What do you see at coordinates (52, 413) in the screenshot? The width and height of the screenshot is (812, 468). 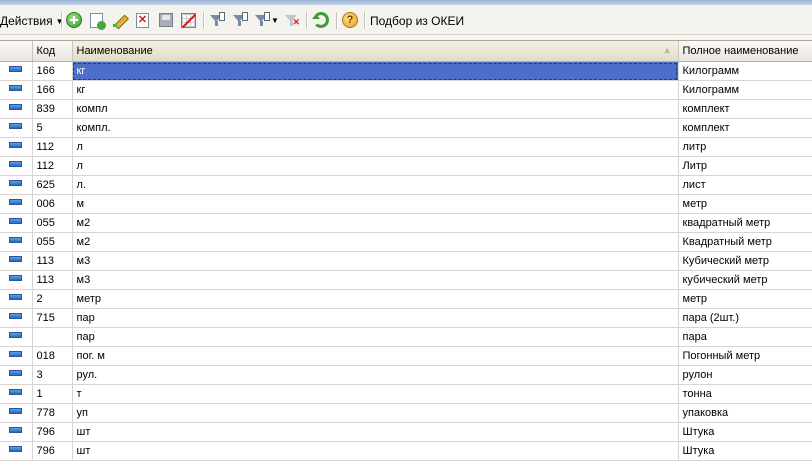 I see `cell-code: 778` at bounding box center [52, 413].